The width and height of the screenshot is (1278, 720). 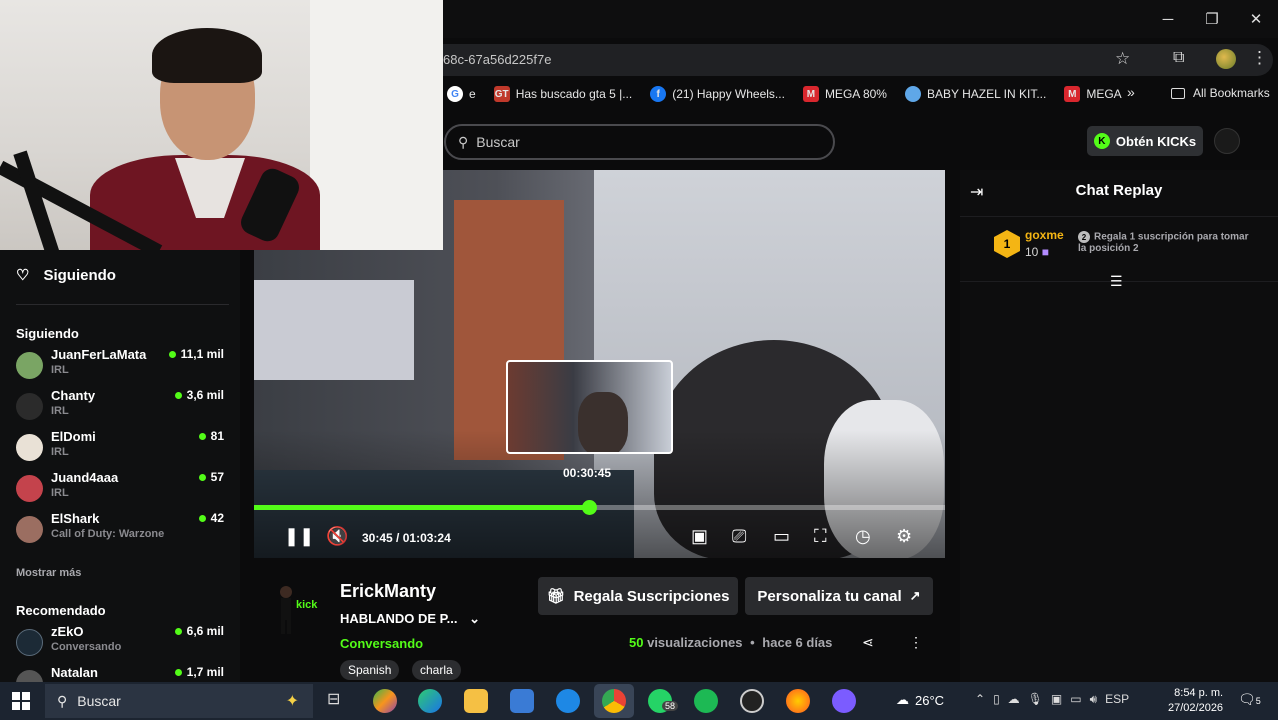 What do you see at coordinates (1119, 190) in the screenshot?
I see `chat-title: Chat Replay` at bounding box center [1119, 190].